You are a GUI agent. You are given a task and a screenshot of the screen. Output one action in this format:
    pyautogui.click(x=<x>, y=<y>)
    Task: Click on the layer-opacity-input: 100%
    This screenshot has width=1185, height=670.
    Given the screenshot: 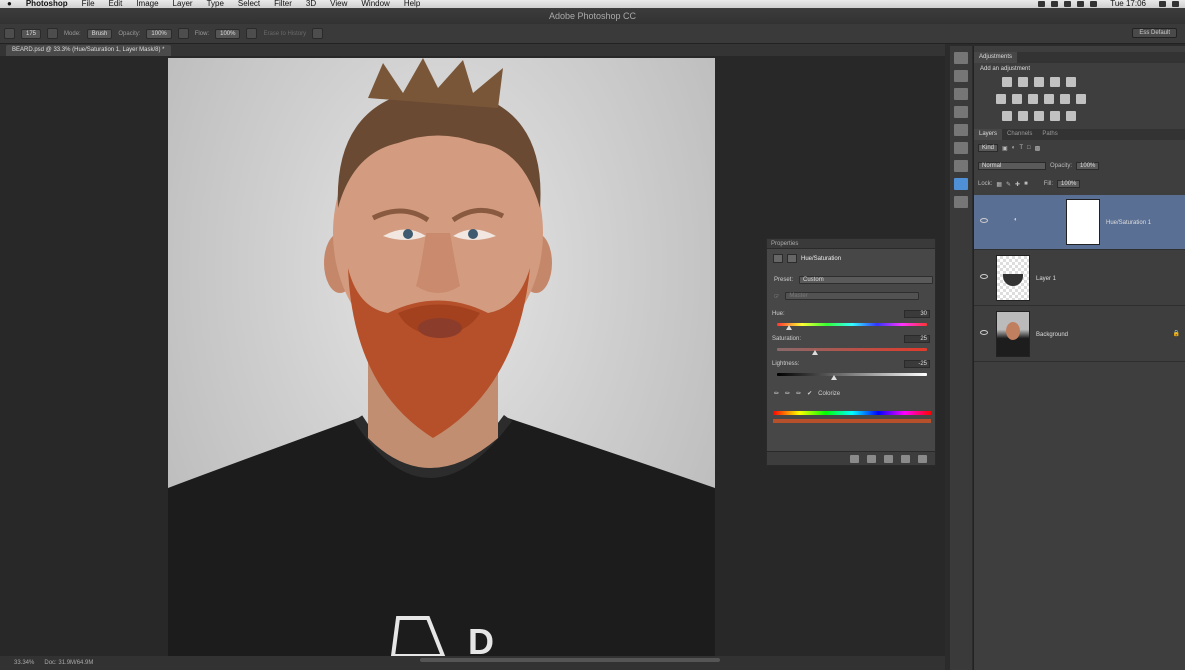 What is the action you would take?
    pyautogui.click(x=1088, y=166)
    